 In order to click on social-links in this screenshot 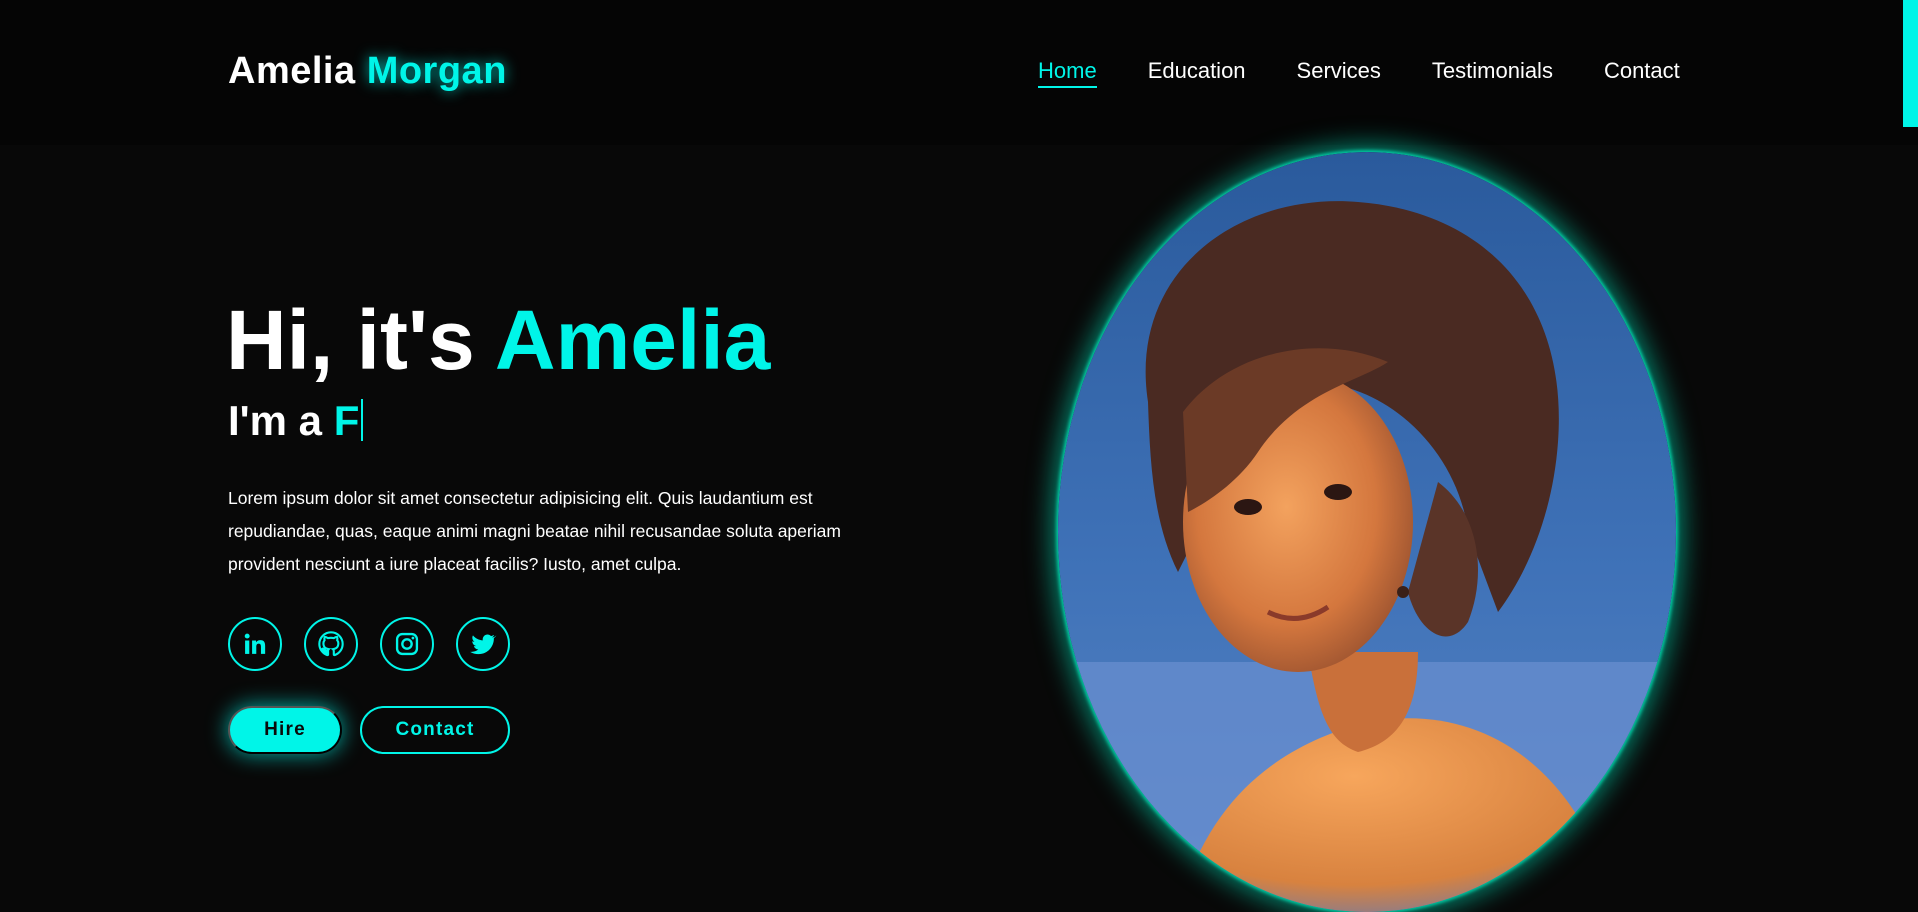, I will do `click(369, 644)`.